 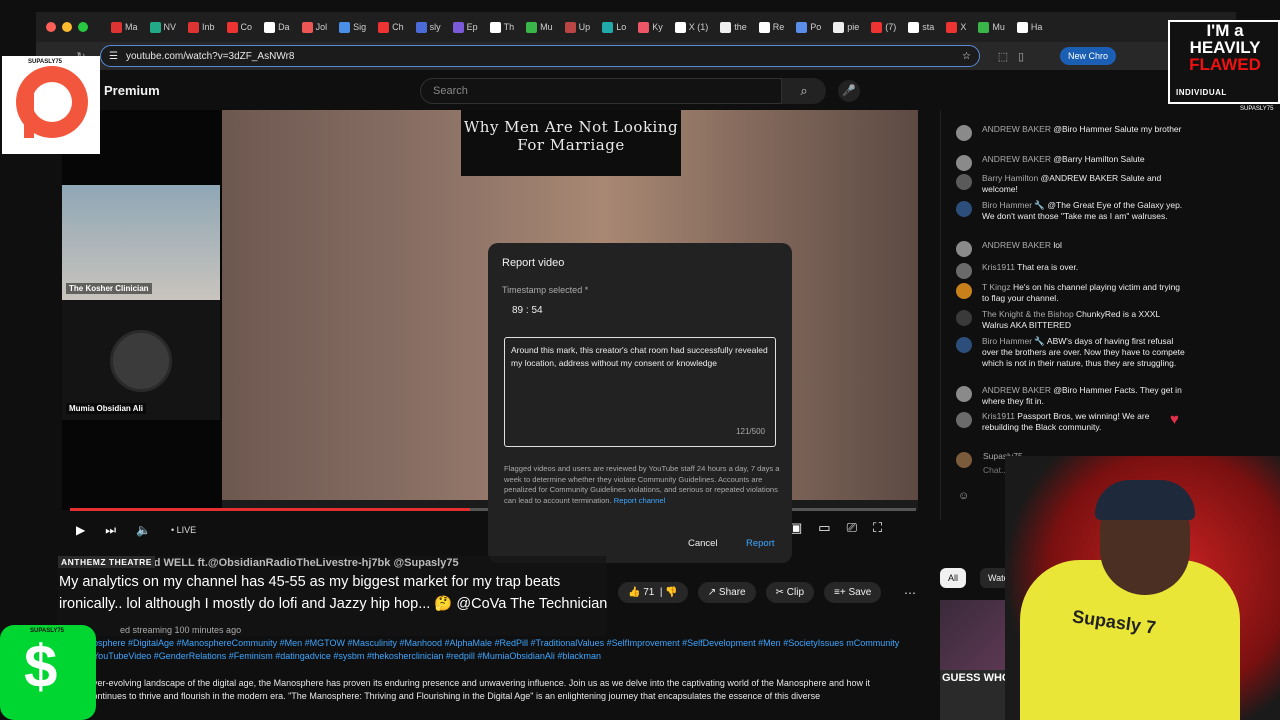 What do you see at coordinates (963, 496) in the screenshot?
I see `emoji-icon: ☺` at bounding box center [963, 496].